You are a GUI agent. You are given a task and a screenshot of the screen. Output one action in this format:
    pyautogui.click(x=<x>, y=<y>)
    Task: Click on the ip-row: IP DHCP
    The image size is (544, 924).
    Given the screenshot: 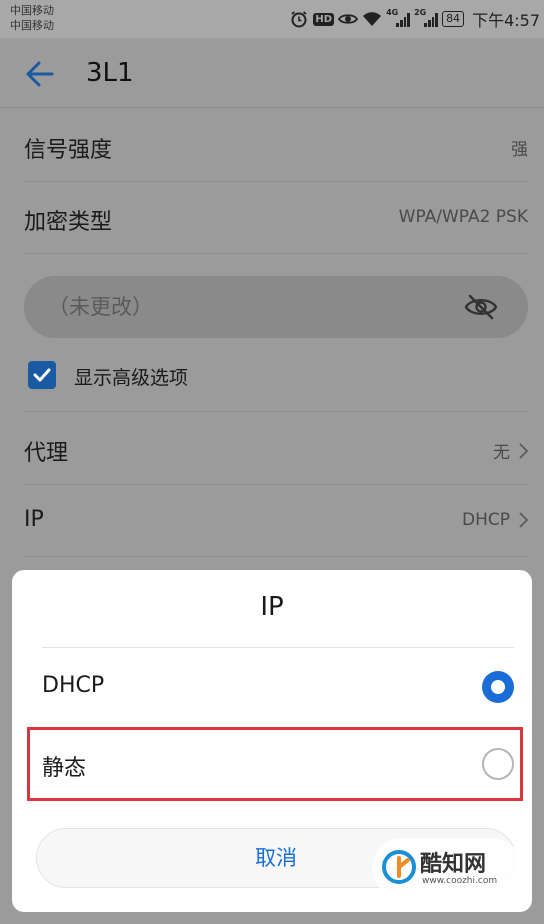 What is the action you would take?
    pyautogui.click(x=276, y=521)
    